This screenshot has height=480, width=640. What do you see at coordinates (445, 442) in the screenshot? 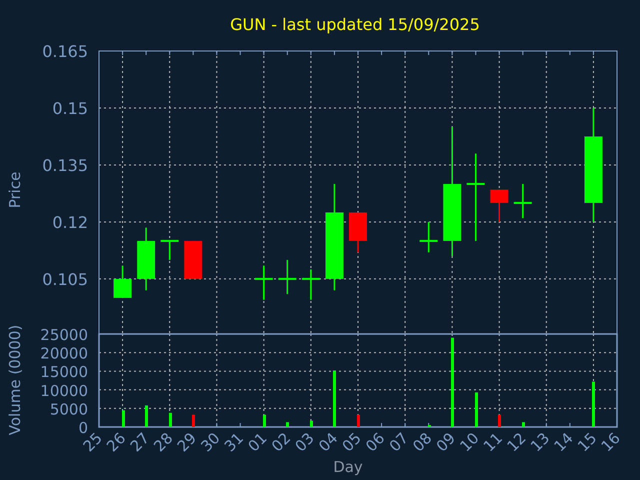
I see `day-axis-label: 09` at bounding box center [445, 442].